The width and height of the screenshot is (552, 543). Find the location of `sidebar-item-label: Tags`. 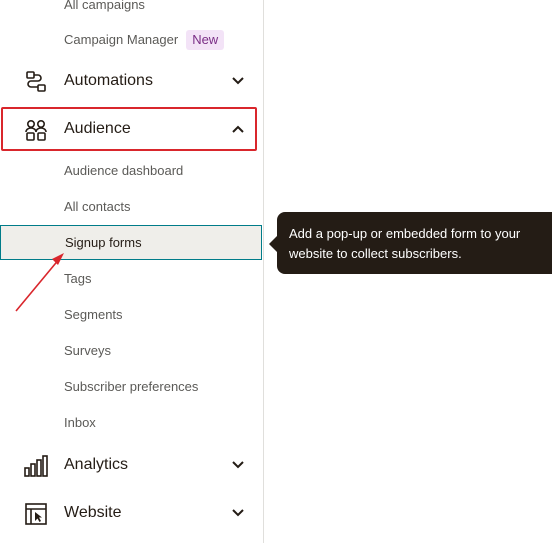

sidebar-item-label: Tags is located at coordinates (78, 278).